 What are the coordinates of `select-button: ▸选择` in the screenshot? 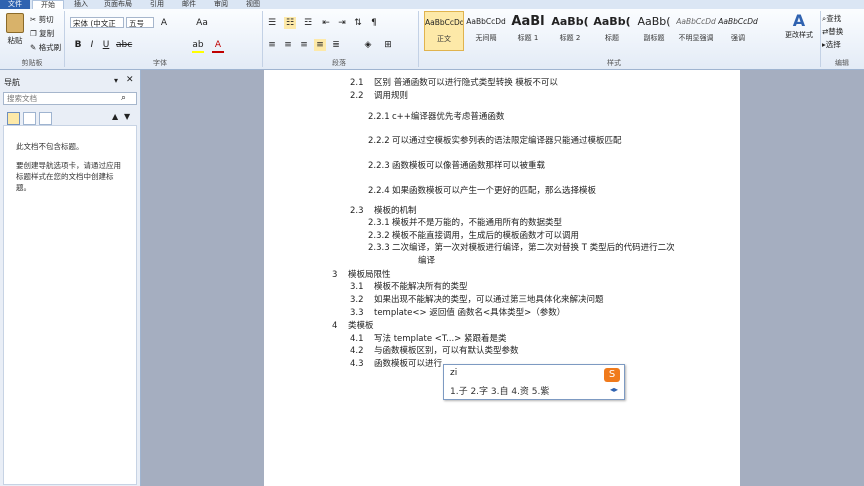 It's located at (831, 44).